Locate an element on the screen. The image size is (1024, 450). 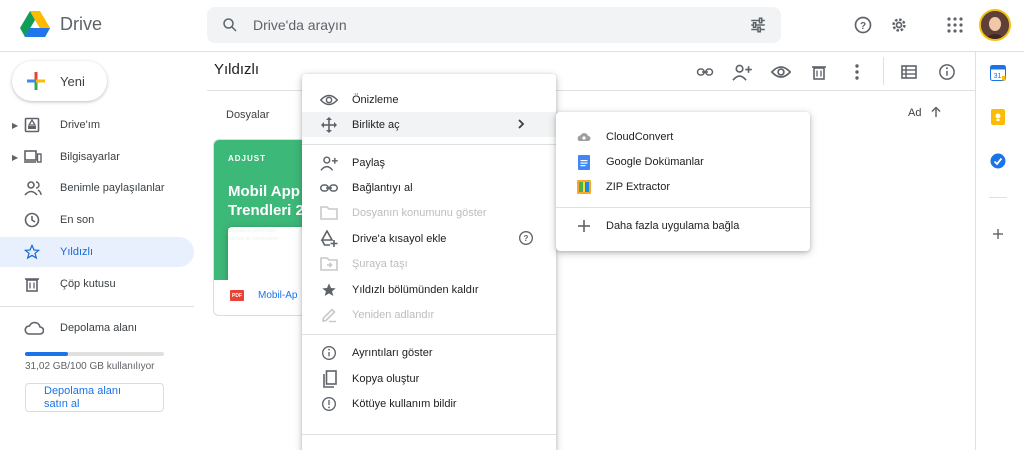
storage-label: Depolama alanı is located at coordinates (98, 328).